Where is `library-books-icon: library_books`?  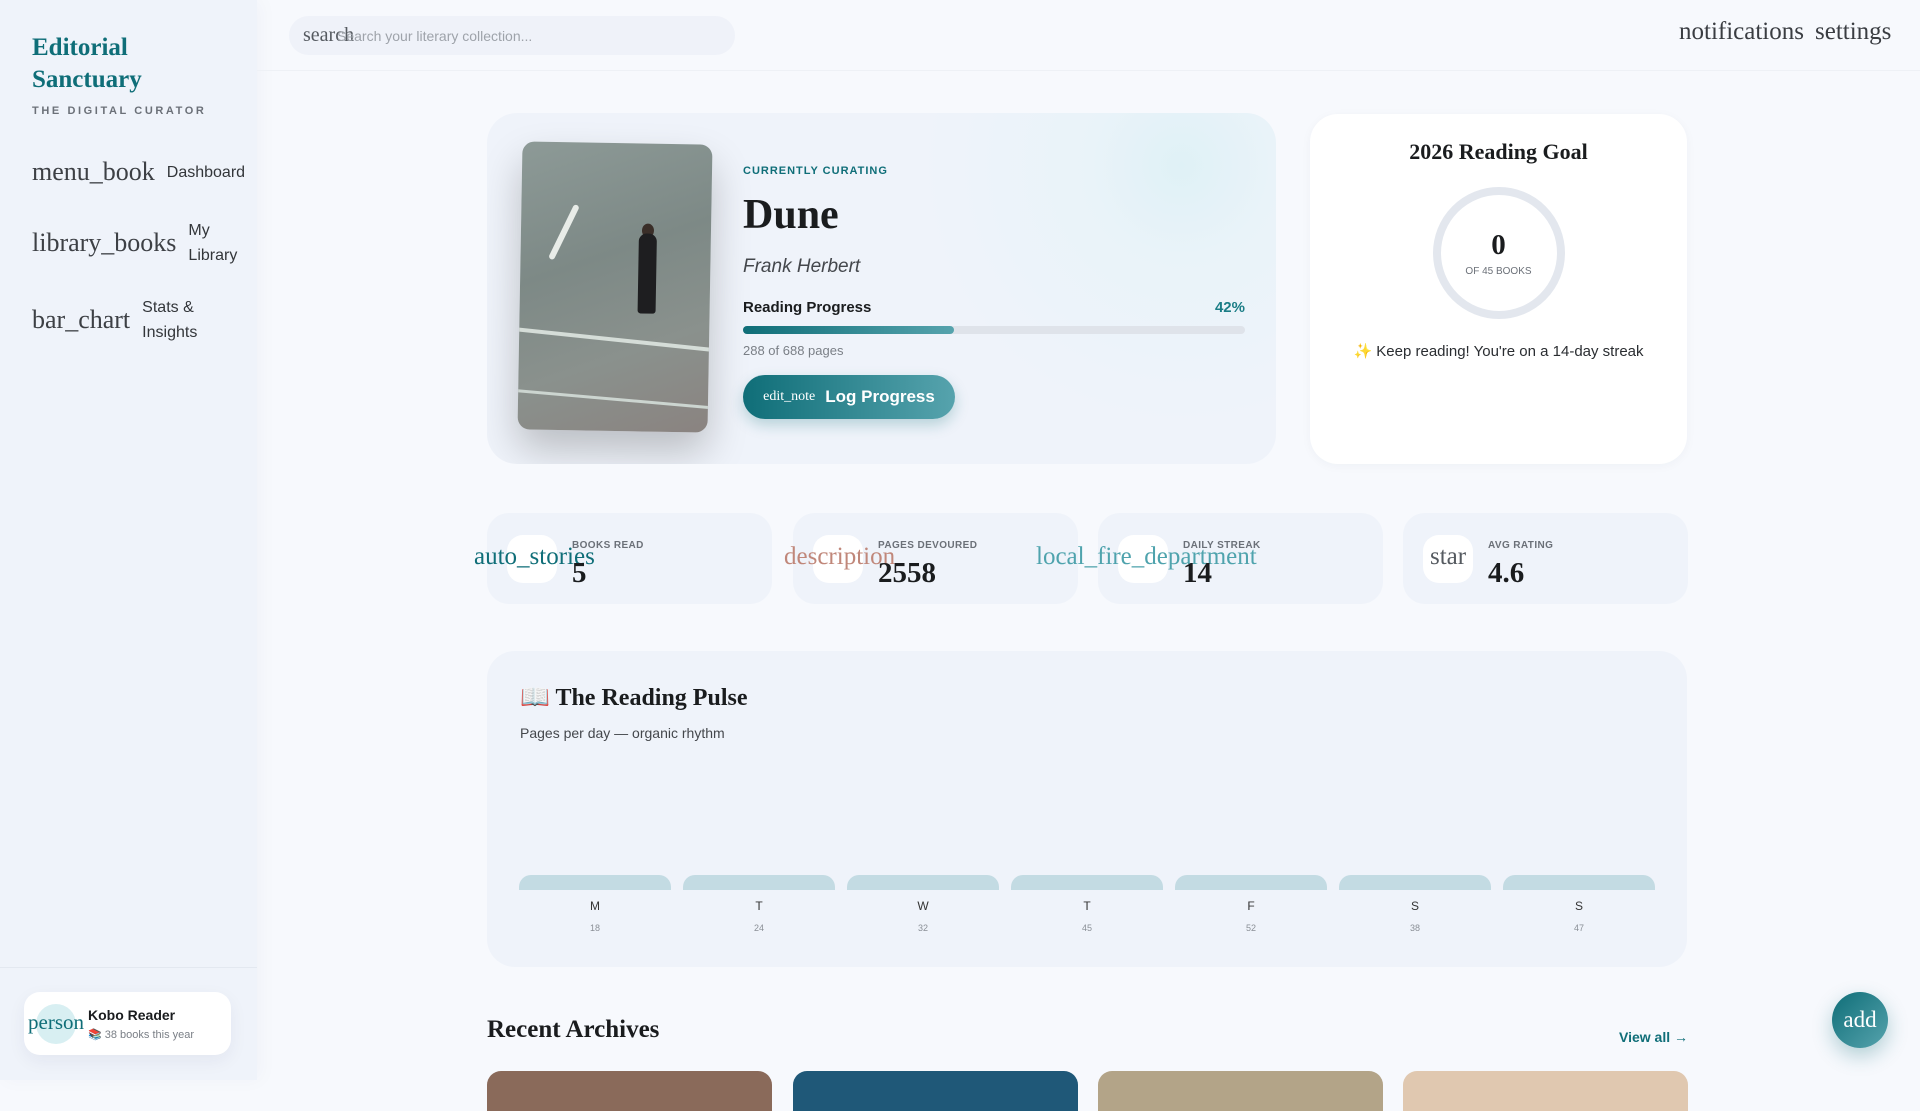 library-books-icon: library_books is located at coordinates (104, 242).